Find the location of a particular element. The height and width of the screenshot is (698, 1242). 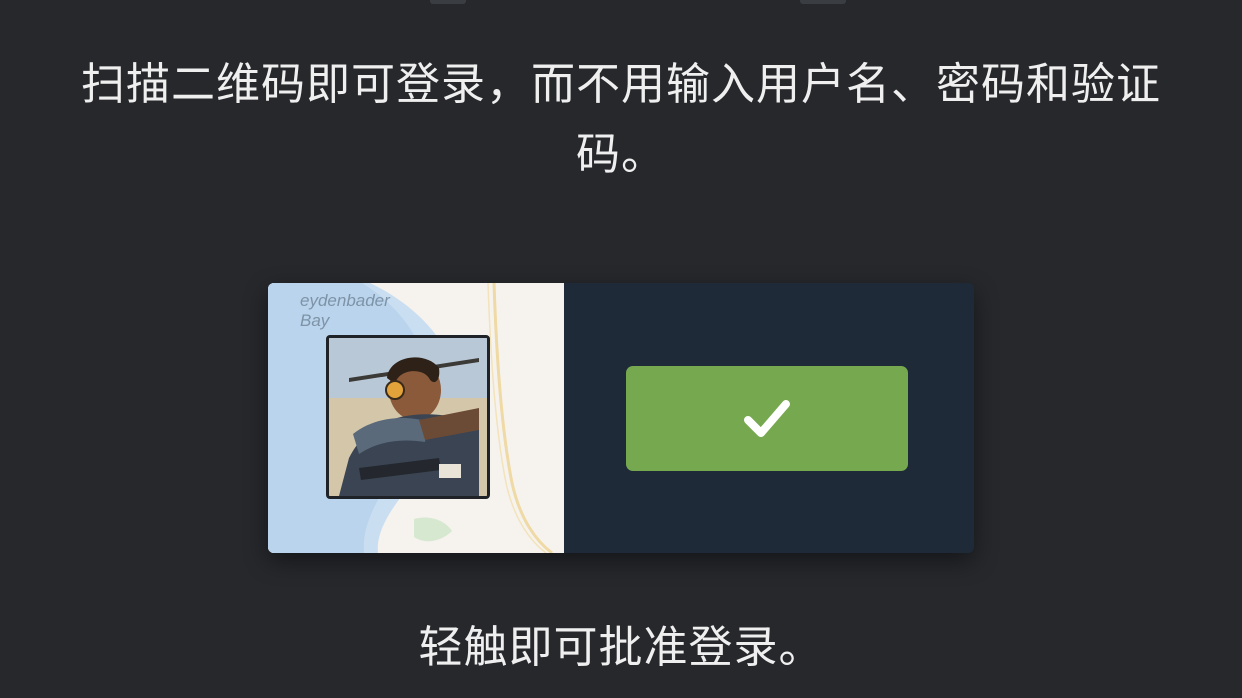

map-label: eydenbader Bay is located at coordinates (345, 310).